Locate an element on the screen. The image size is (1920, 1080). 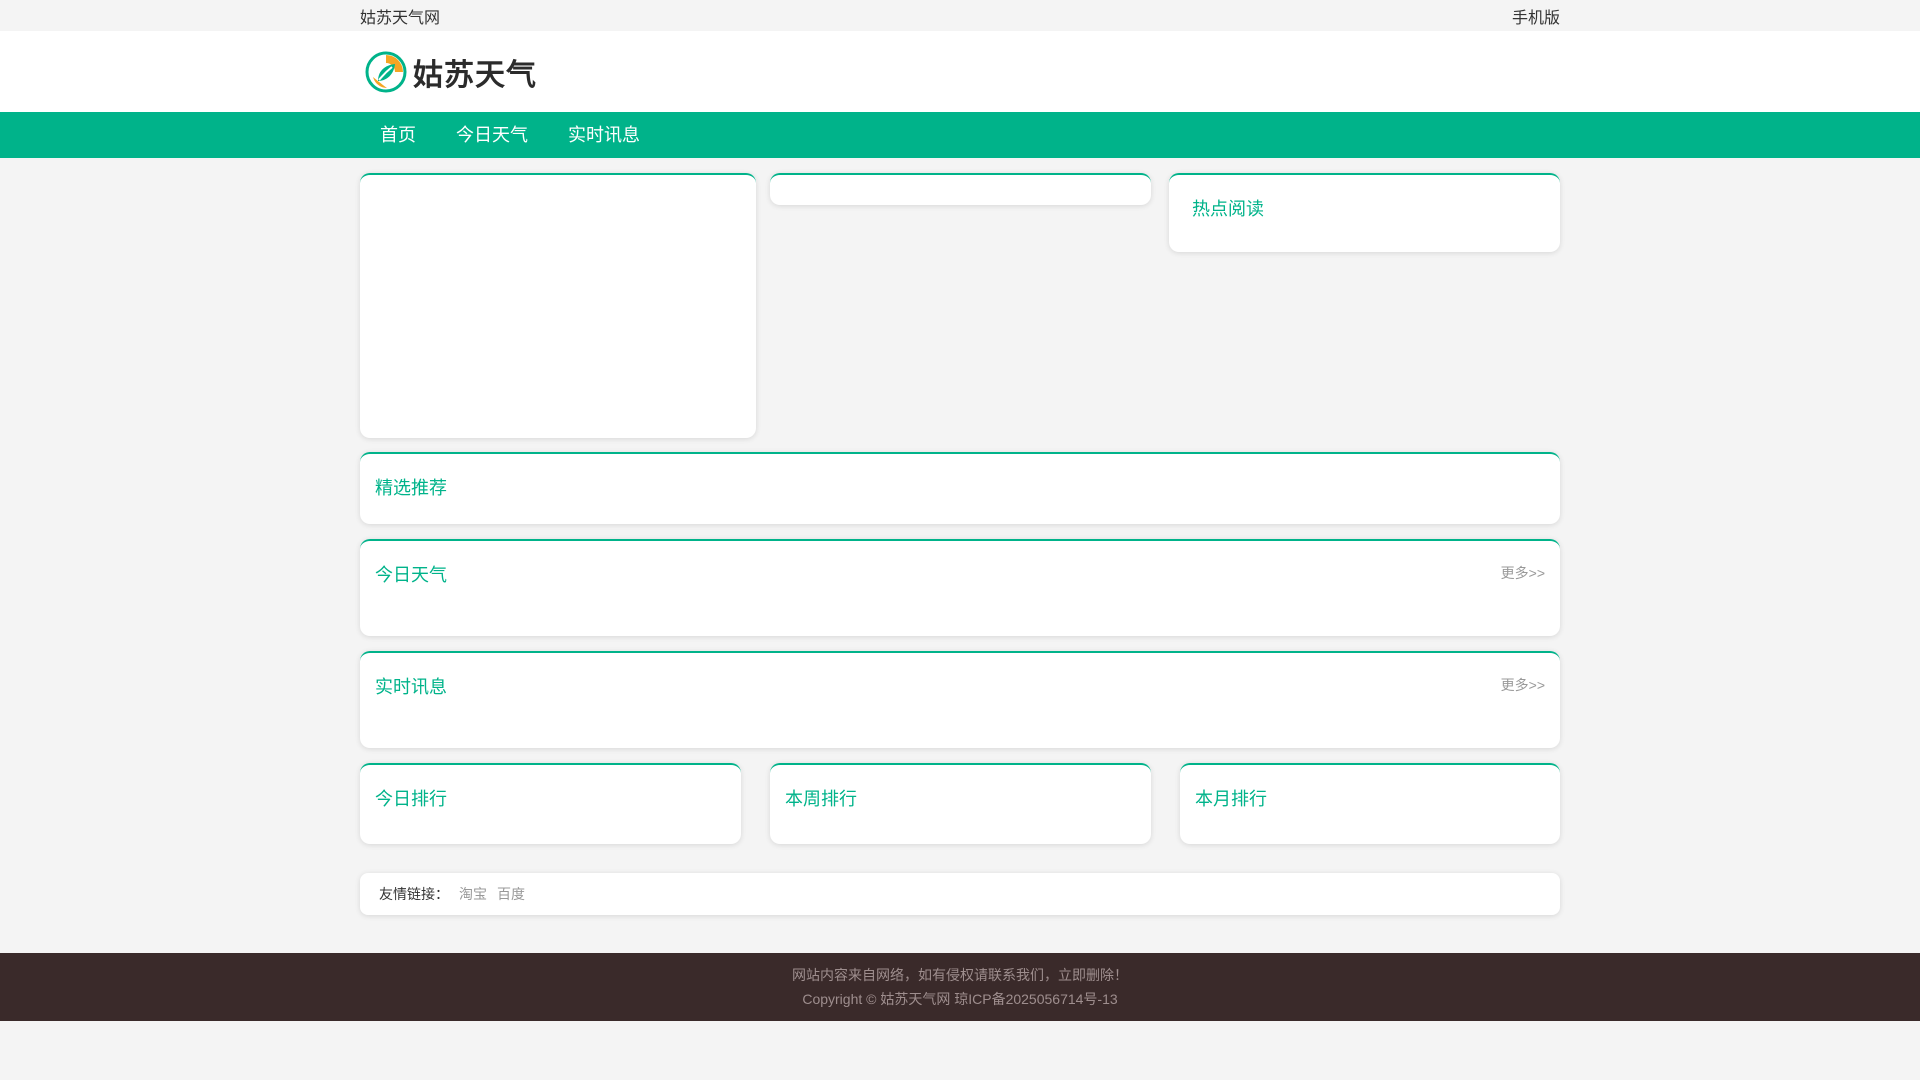
headline-panel is located at coordinates (960, 189).